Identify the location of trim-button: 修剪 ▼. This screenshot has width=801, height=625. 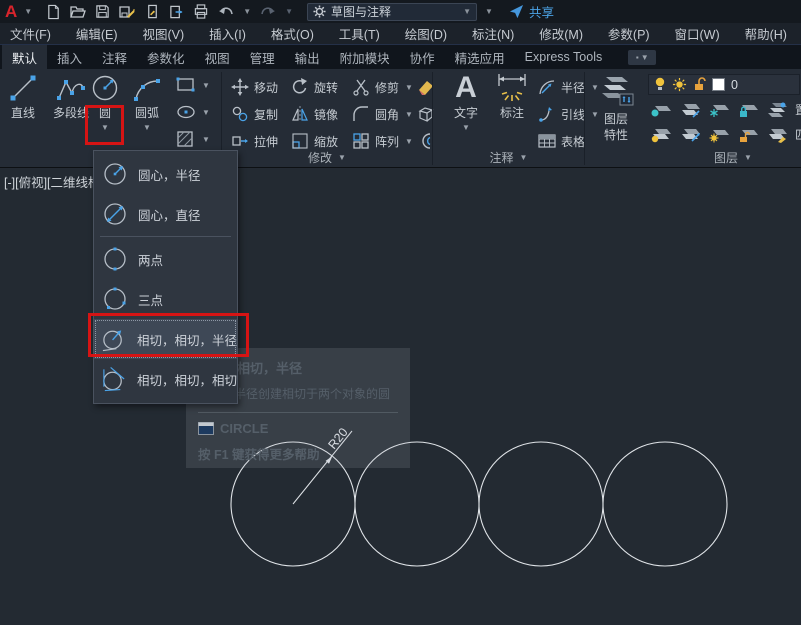
(382, 87).